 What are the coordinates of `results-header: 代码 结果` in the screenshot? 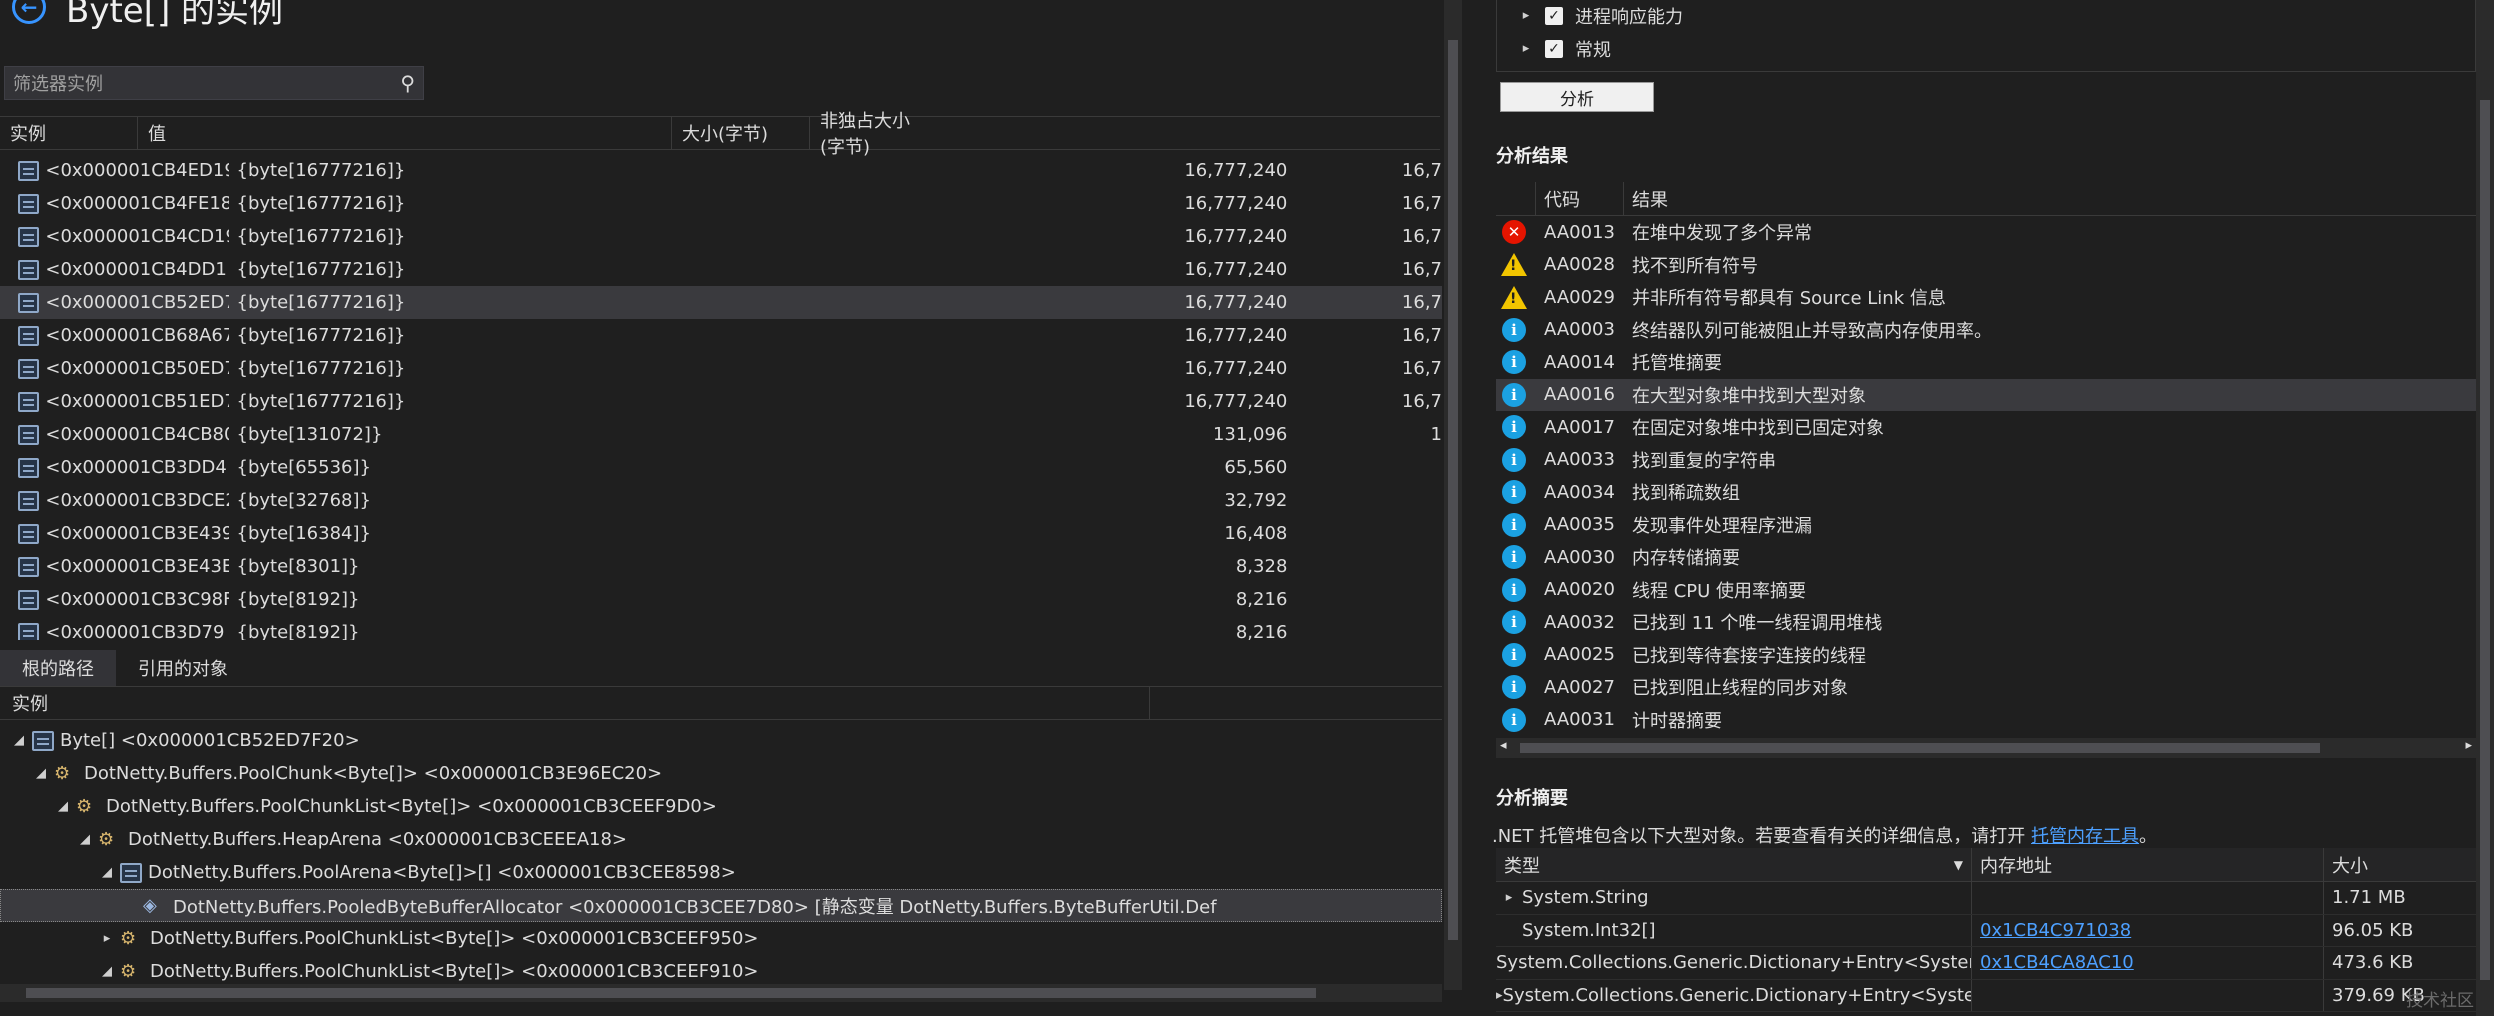 It's located at (1986, 199).